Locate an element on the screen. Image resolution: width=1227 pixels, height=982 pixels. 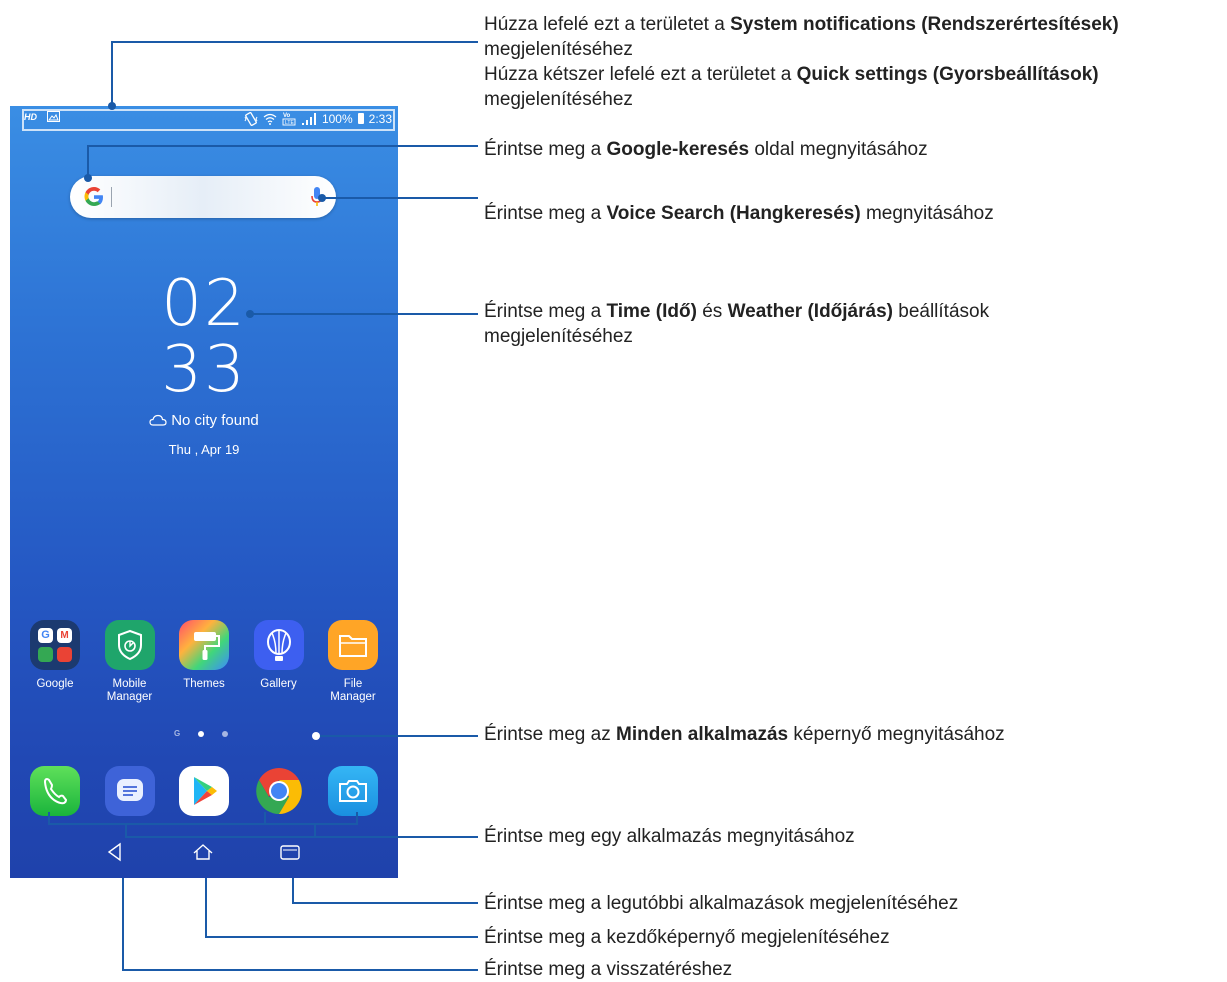
gallery-icon is located at coordinates (278, 645).